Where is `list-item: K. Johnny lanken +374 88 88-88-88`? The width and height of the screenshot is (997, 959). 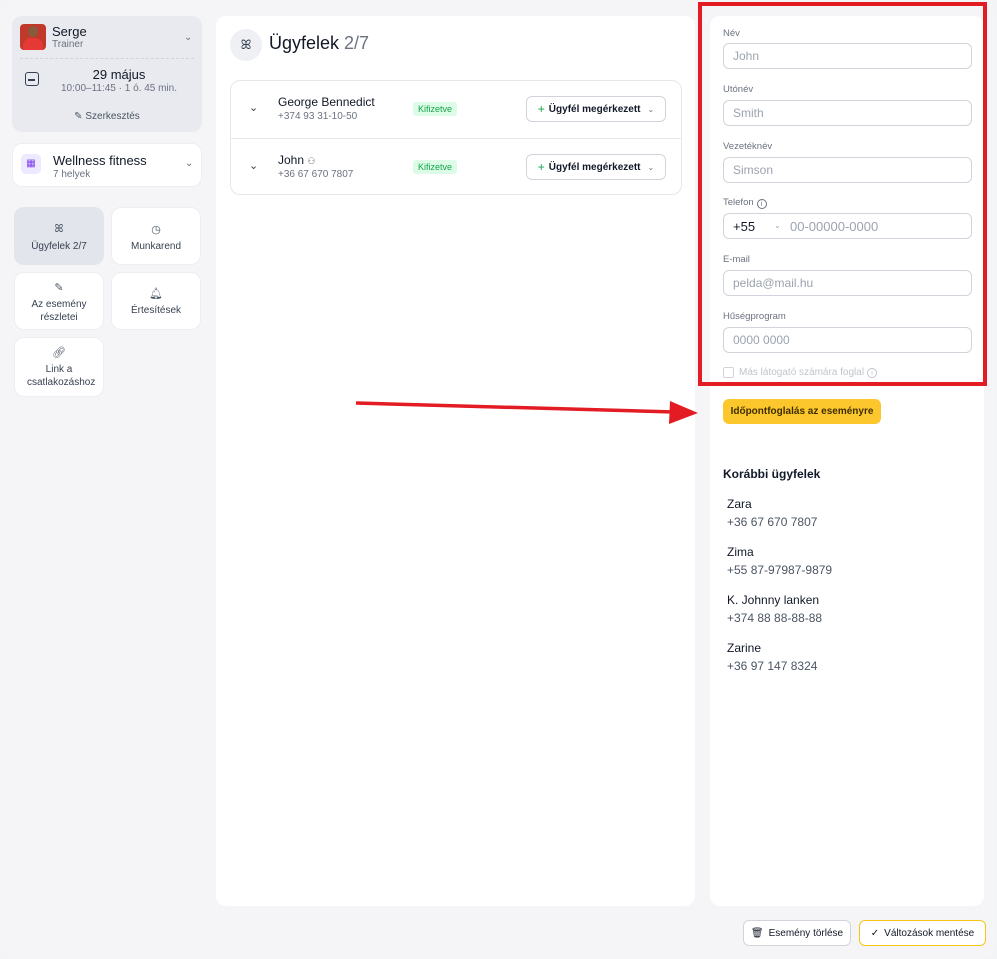
list-item: K. Johnny lanken +374 88 88-88-88 is located at coordinates (774, 609).